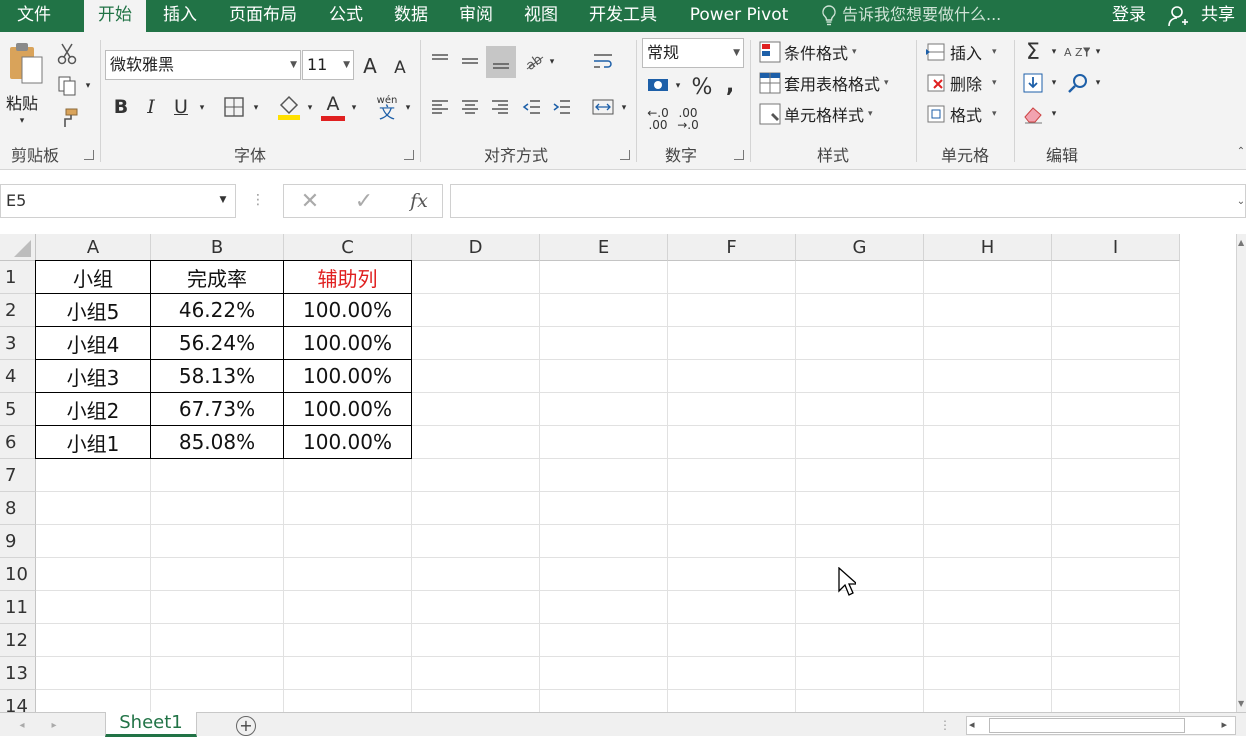 Image resolution: width=1246 pixels, height=737 pixels. What do you see at coordinates (973, 83) in the screenshot?
I see `delete-cells-button: 删除 ▾` at bounding box center [973, 83].